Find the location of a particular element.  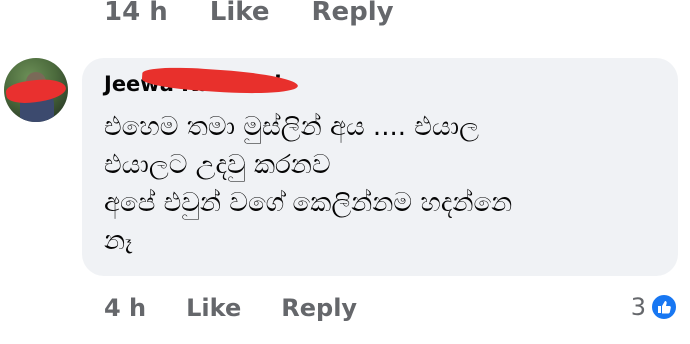

previous-comment-actions: 14 h Like Reply is located at coordinates (249, 16).